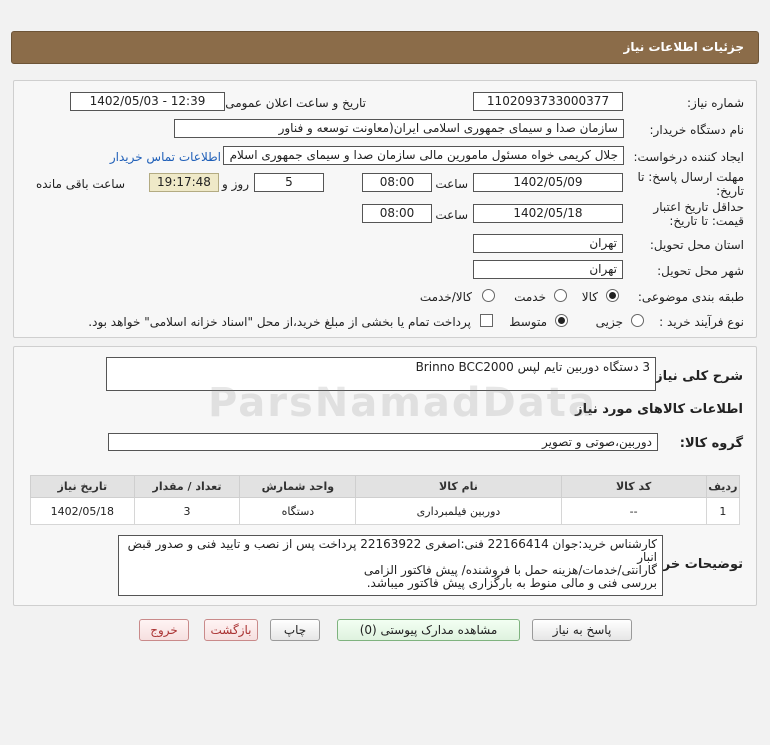  I want to click on goods-group-label: گروه کالا:, so click(711, 443).